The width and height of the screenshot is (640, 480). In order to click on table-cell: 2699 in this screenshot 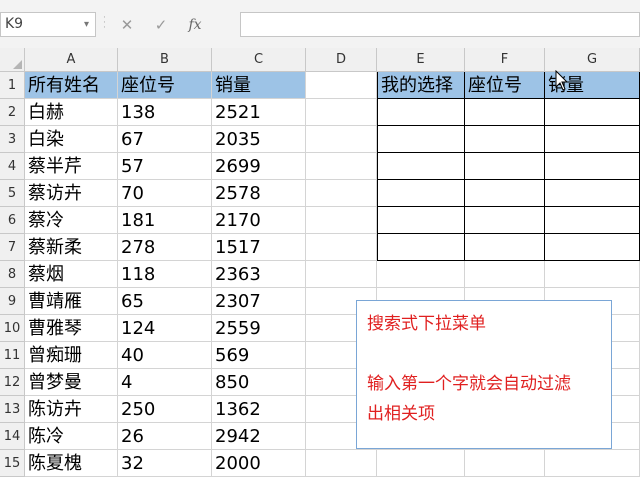, I will do `click(259, 166)`.